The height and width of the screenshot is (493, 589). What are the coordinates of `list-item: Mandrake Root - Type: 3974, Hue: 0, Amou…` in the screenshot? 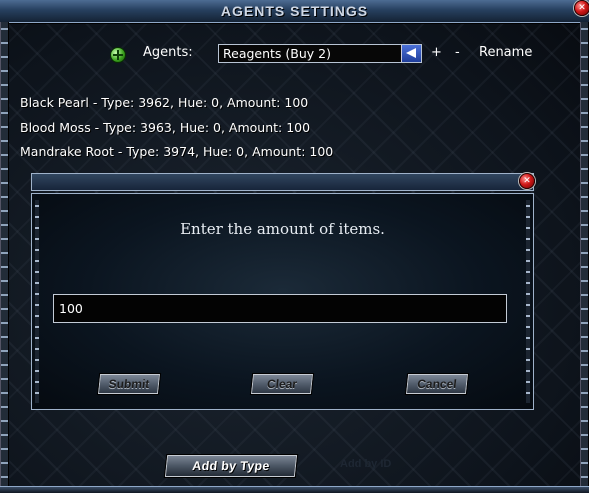 It's located at (176, 156).